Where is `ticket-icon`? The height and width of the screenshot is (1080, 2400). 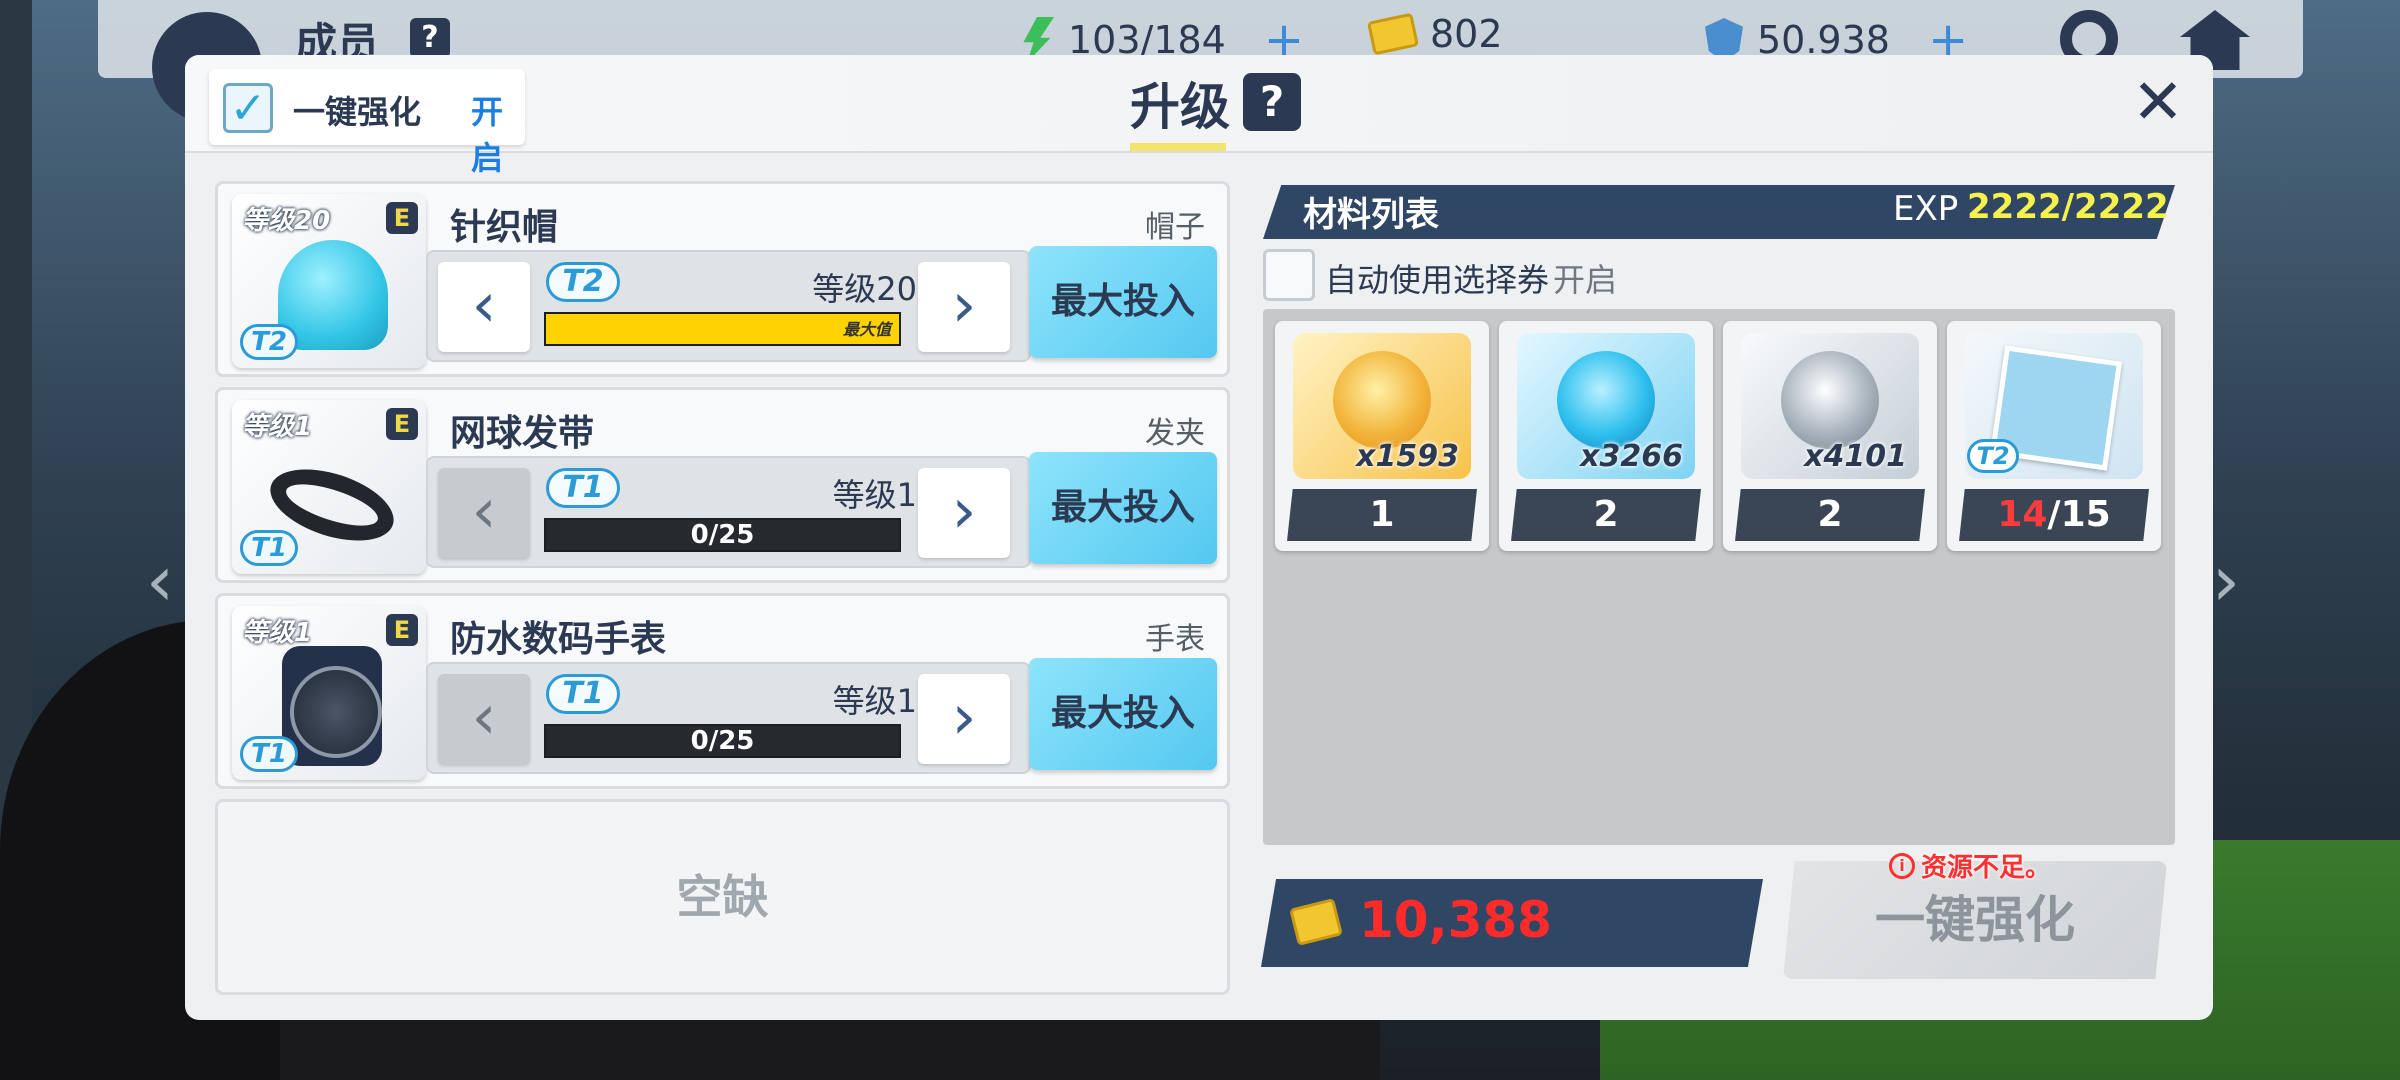
ticket-icon is located at coordinates (1393, 34).